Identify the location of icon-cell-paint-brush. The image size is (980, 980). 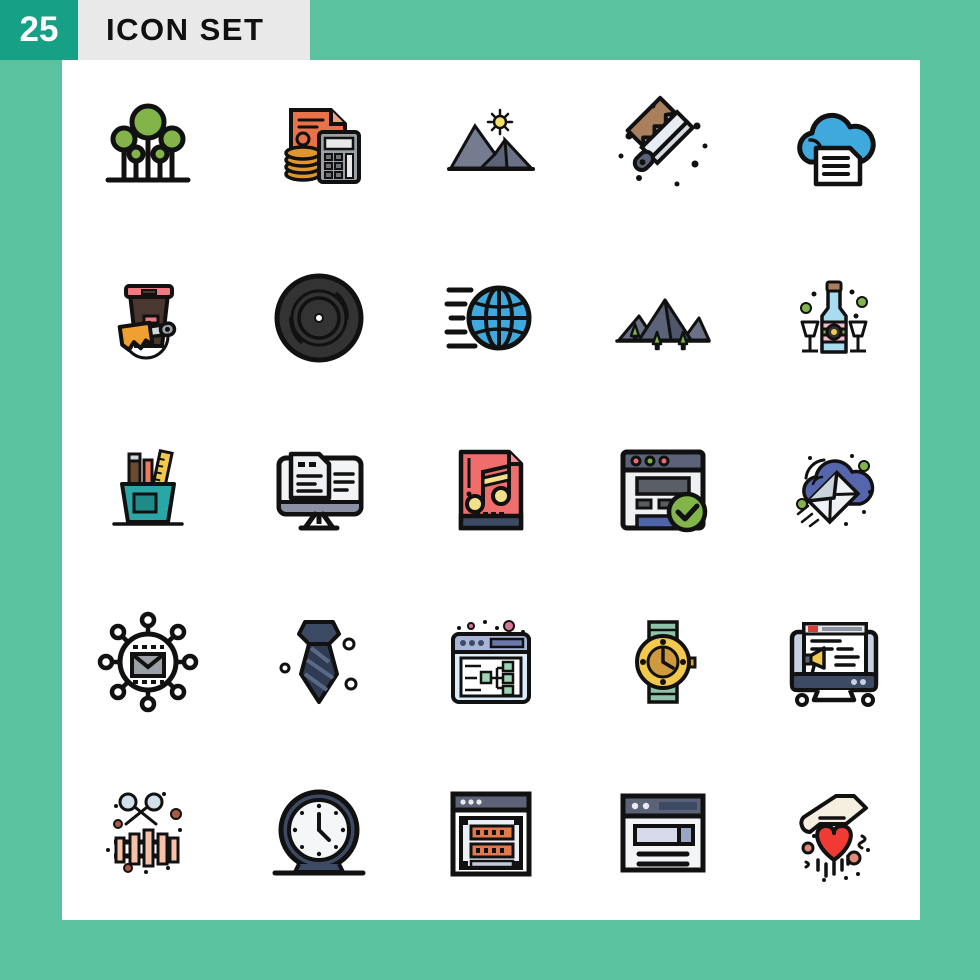
(663, 146).